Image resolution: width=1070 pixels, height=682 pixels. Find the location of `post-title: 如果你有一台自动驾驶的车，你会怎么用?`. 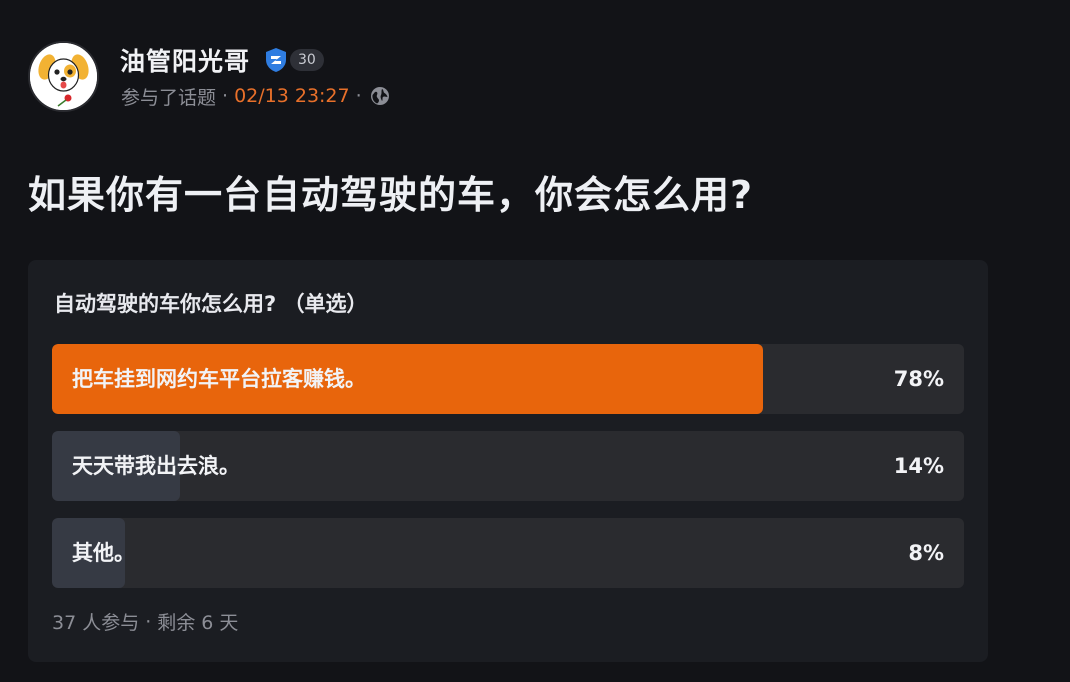

post-title: 如果你有一台自动驾驶的车，你会怎么用? is located at coordinates (391, 195).